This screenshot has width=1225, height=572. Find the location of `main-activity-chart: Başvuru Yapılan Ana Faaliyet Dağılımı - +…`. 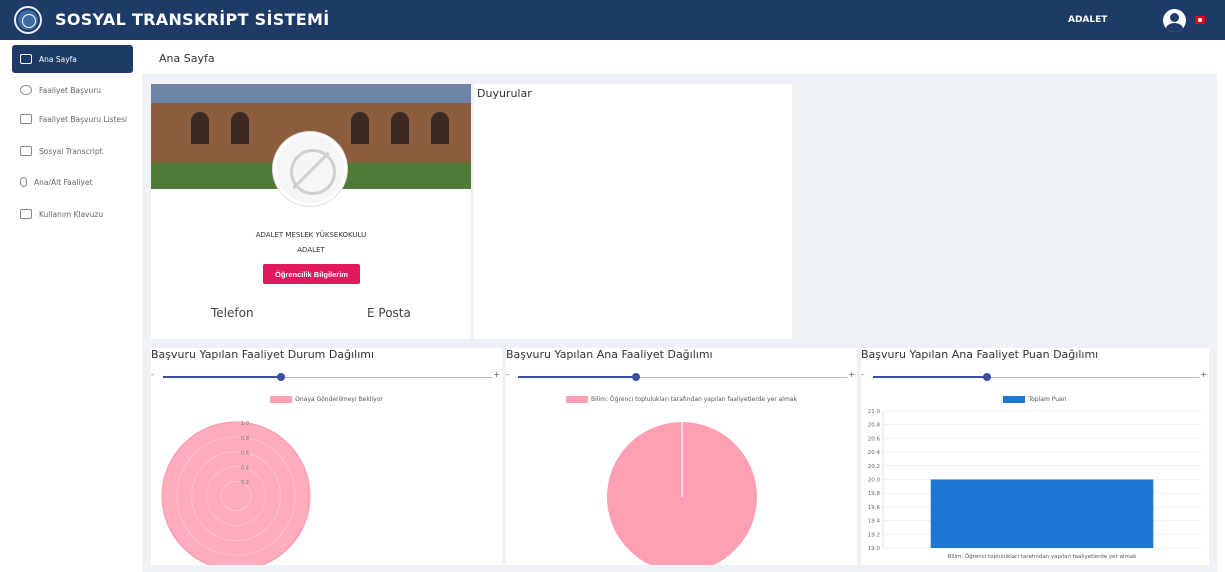

main-activity-chart: Başvuru Yapılan Ana Faaliyet Dağılımı - +… is located at coordinates (681, 456).